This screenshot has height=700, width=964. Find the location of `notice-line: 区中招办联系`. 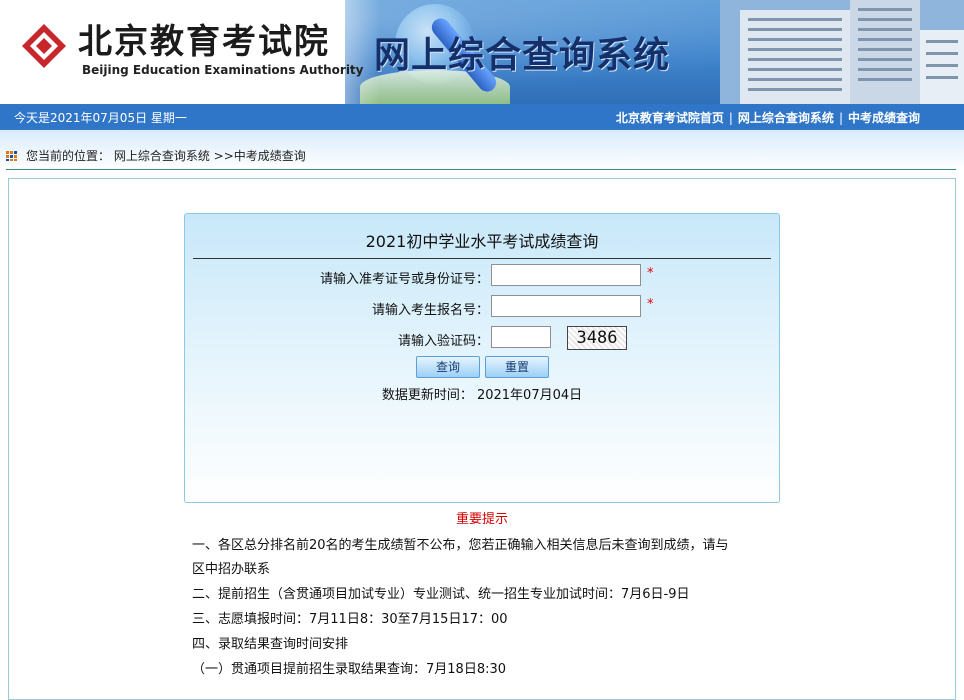

notice-line: 区中招办联系 is located at coordinates (231, 569).